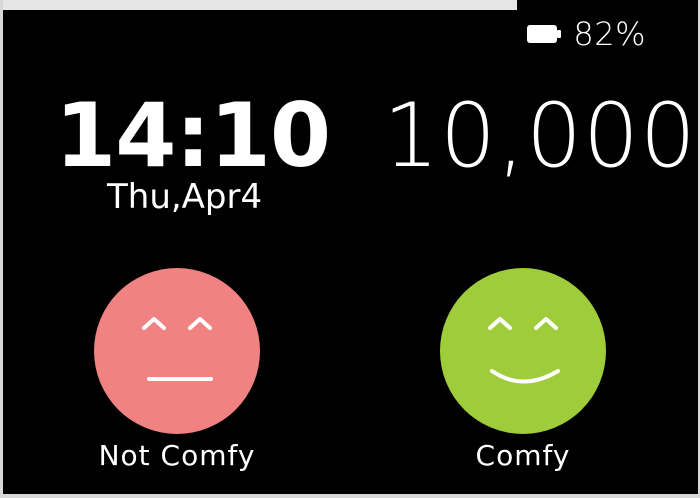 The image size is (700, 498). I want to click on top-edge-bar, so click(260, 5).